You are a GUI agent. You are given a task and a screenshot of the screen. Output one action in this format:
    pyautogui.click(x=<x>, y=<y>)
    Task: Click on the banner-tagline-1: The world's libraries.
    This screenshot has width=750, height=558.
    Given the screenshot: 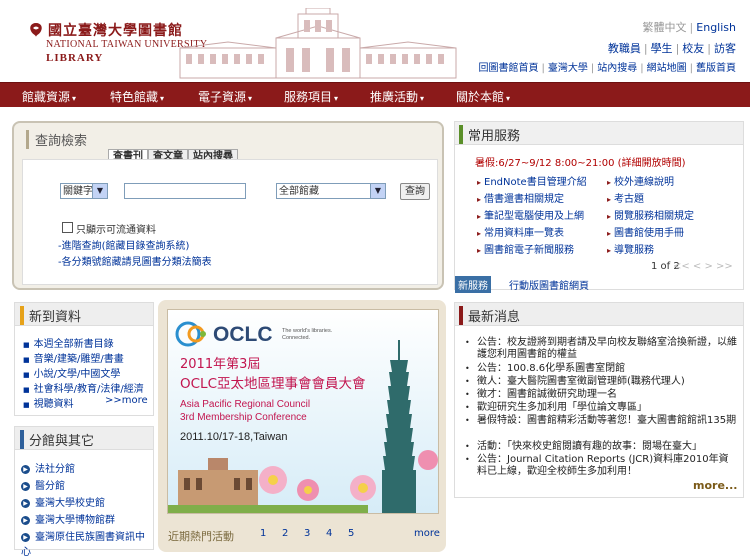 What is the action you would take?
    pyautogui.click(x=307, y=331)
    